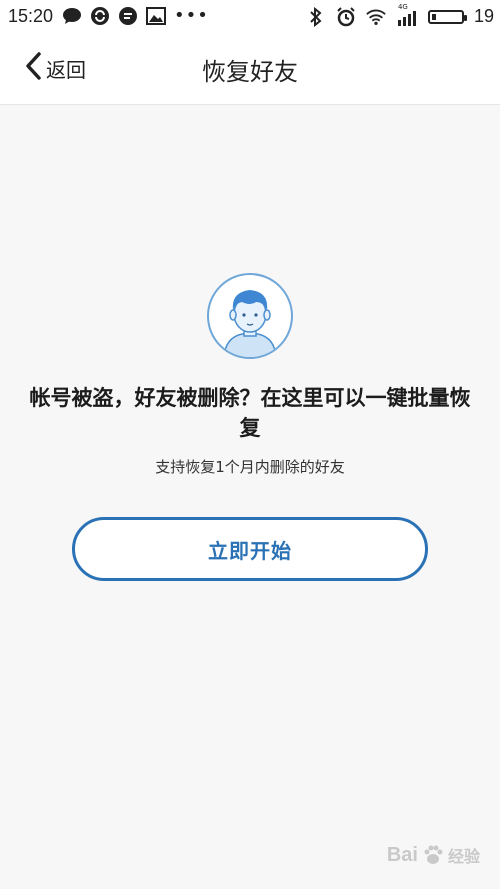 This screenshot has height=889, width=500. Describe the element at coordinates (316, 16) in the screenshot. I see `bluetooth-icon` at that location.